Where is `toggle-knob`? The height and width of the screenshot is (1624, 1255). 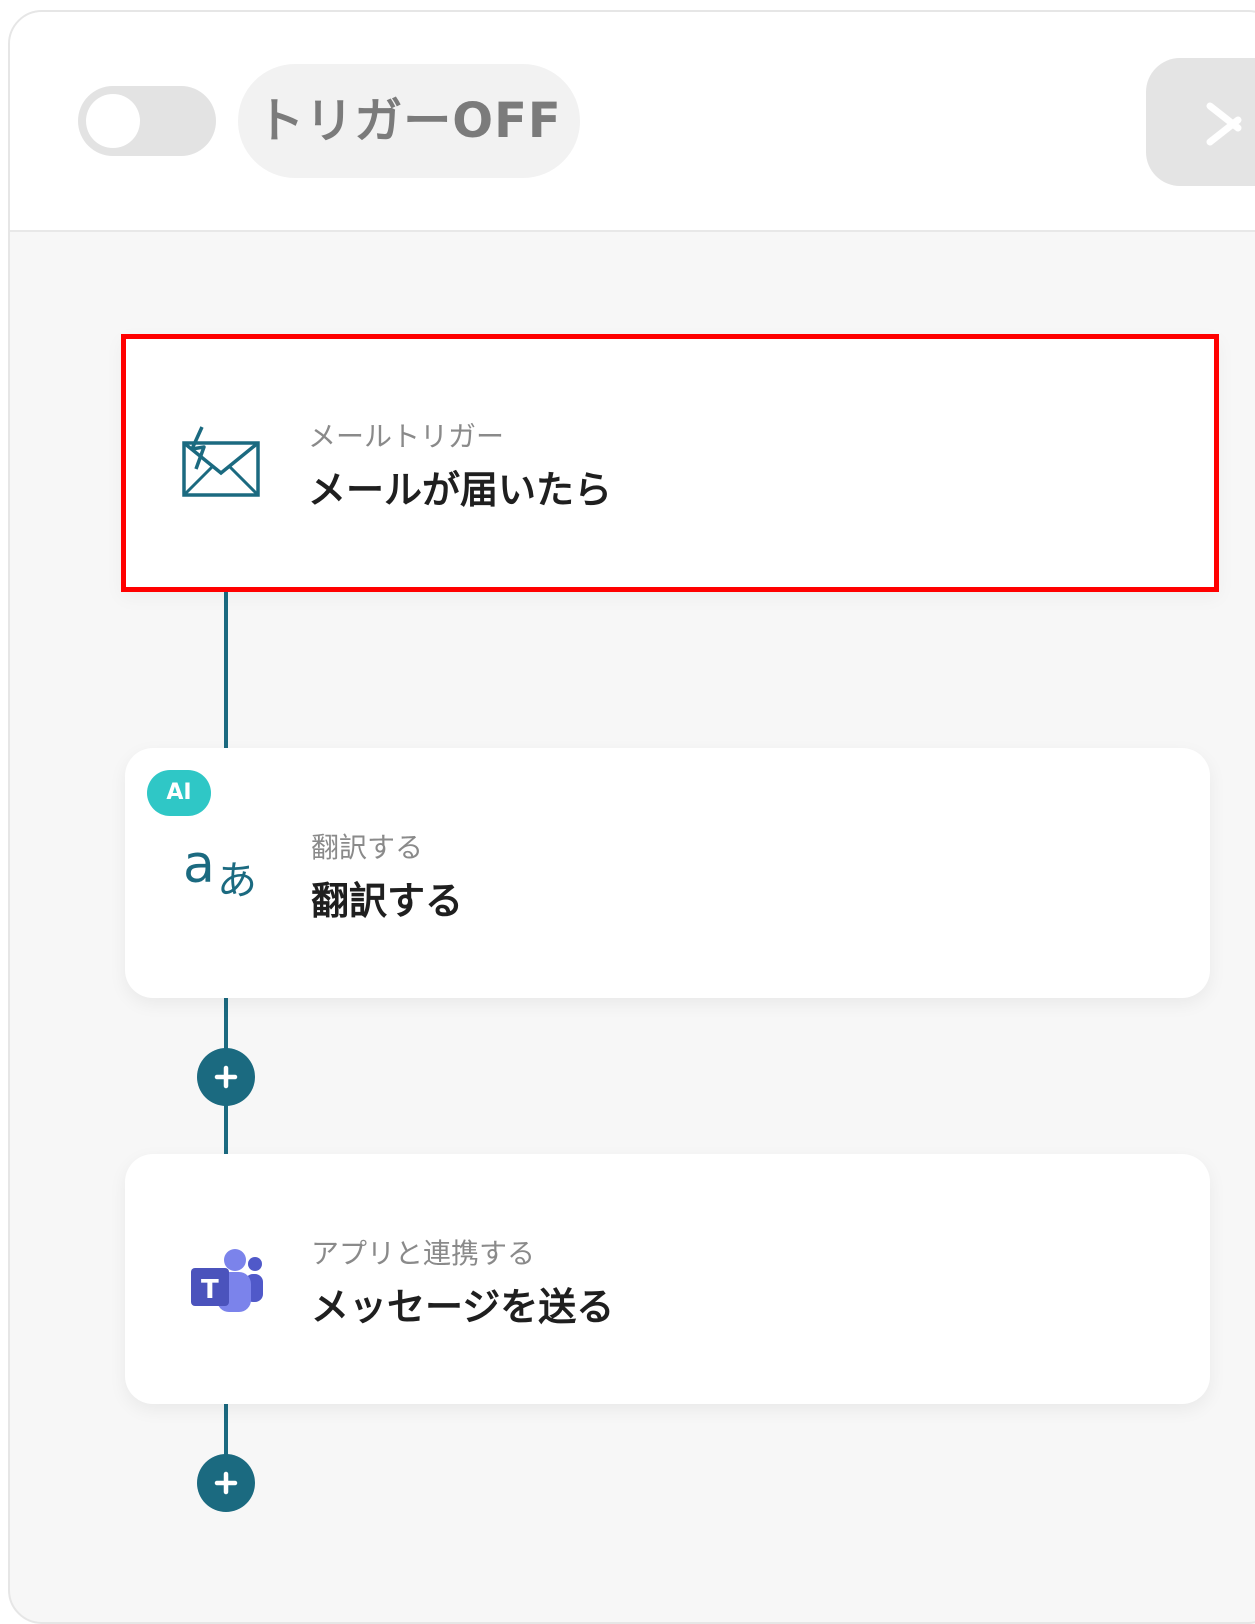
toggle-knob is located at coordinates (113, 121).